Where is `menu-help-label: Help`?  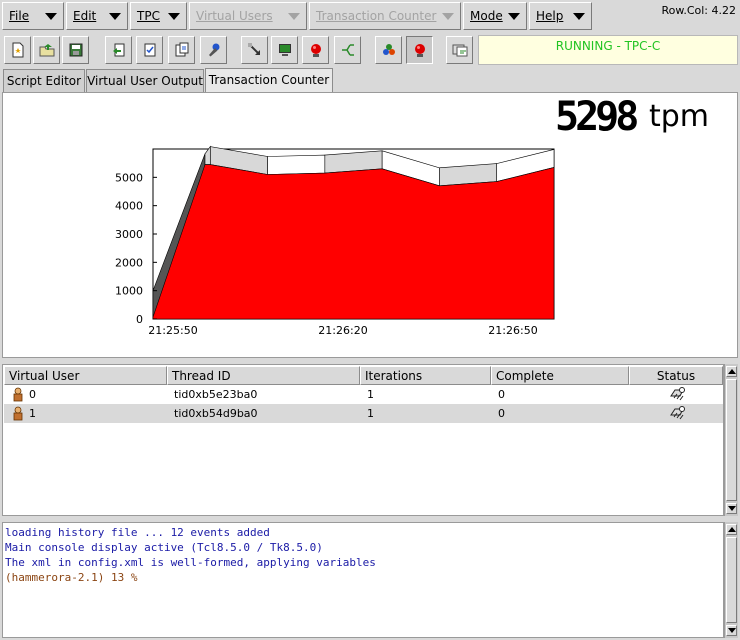
menu-help-label: Help is located at coordinates (550, 16).